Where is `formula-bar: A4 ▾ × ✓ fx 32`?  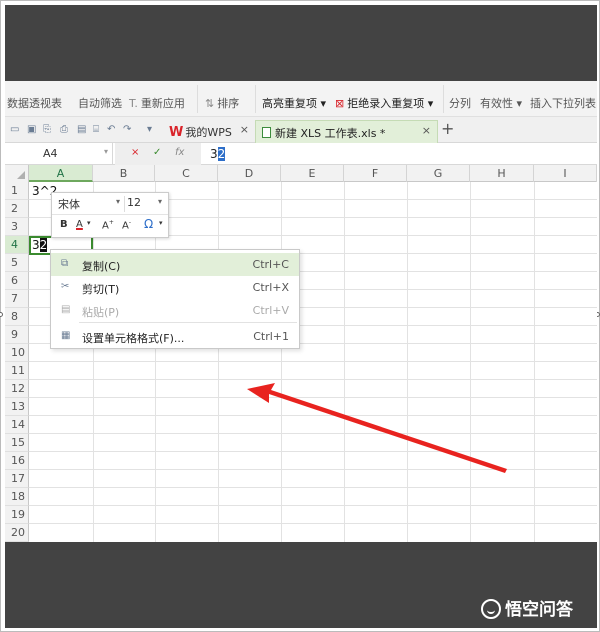
formula-bar: A4 ▾ × ✓ fx 32 is located at coordinates (301, 154).